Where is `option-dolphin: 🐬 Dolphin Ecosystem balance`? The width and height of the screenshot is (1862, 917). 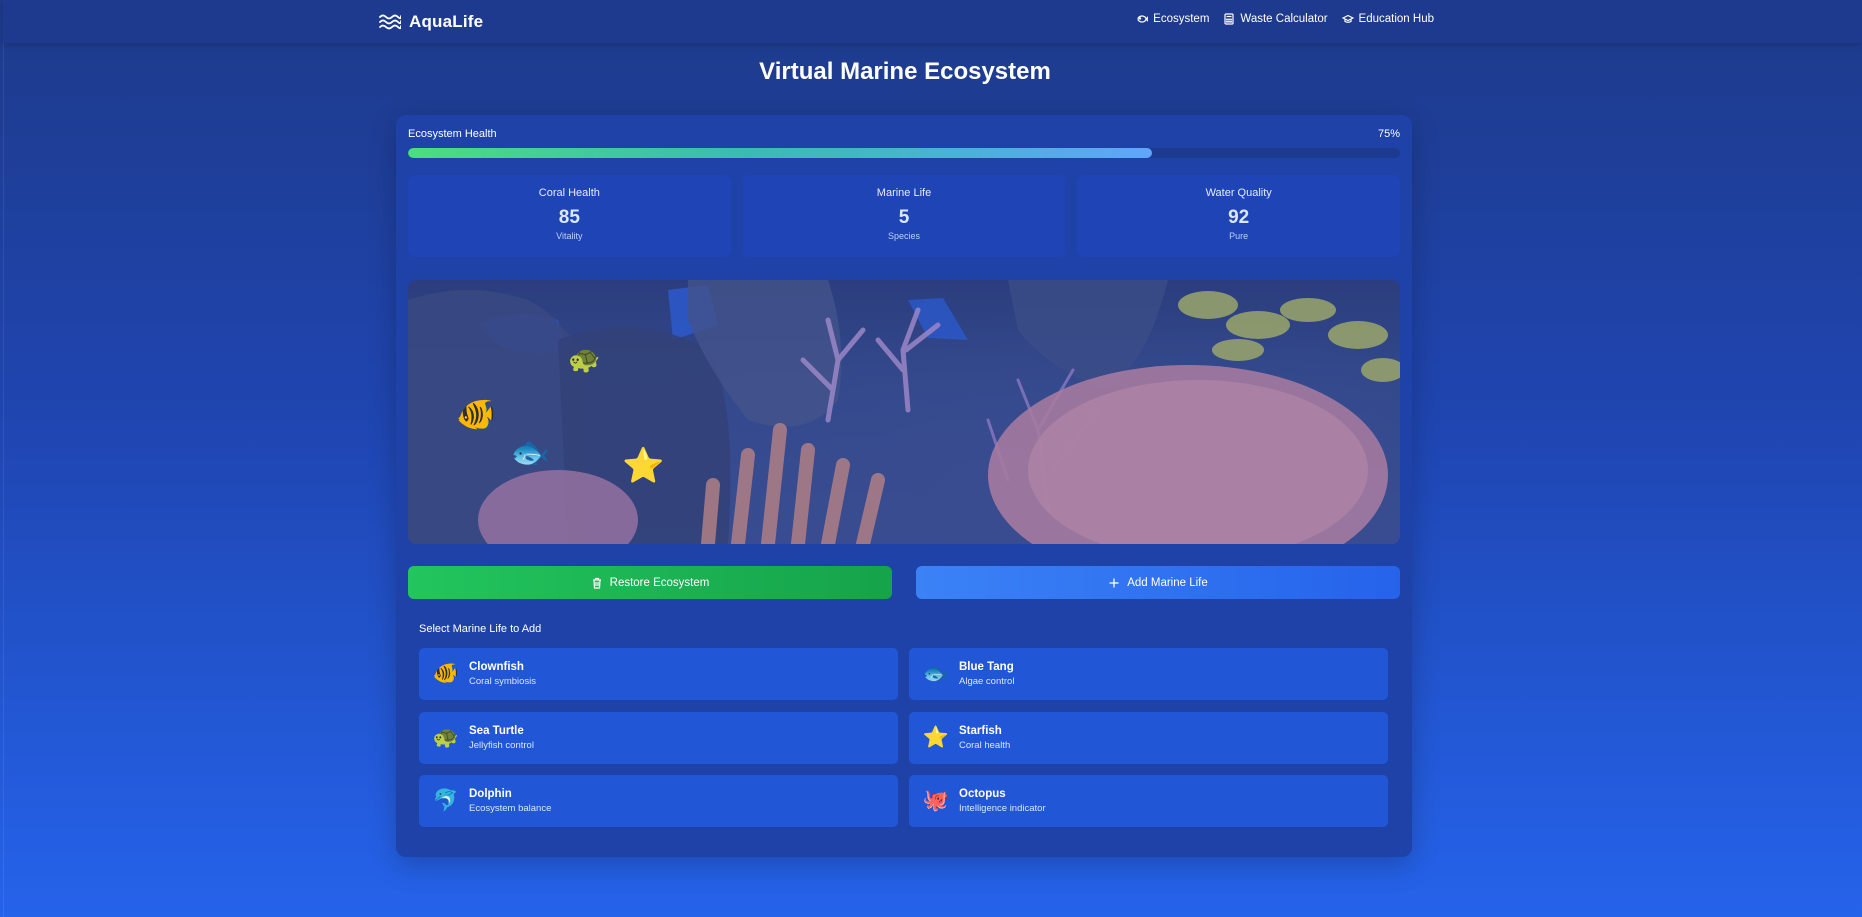
option-dolphin: 🐬 Dolphin Ecosystem balance is located at coordinates (658, 801).